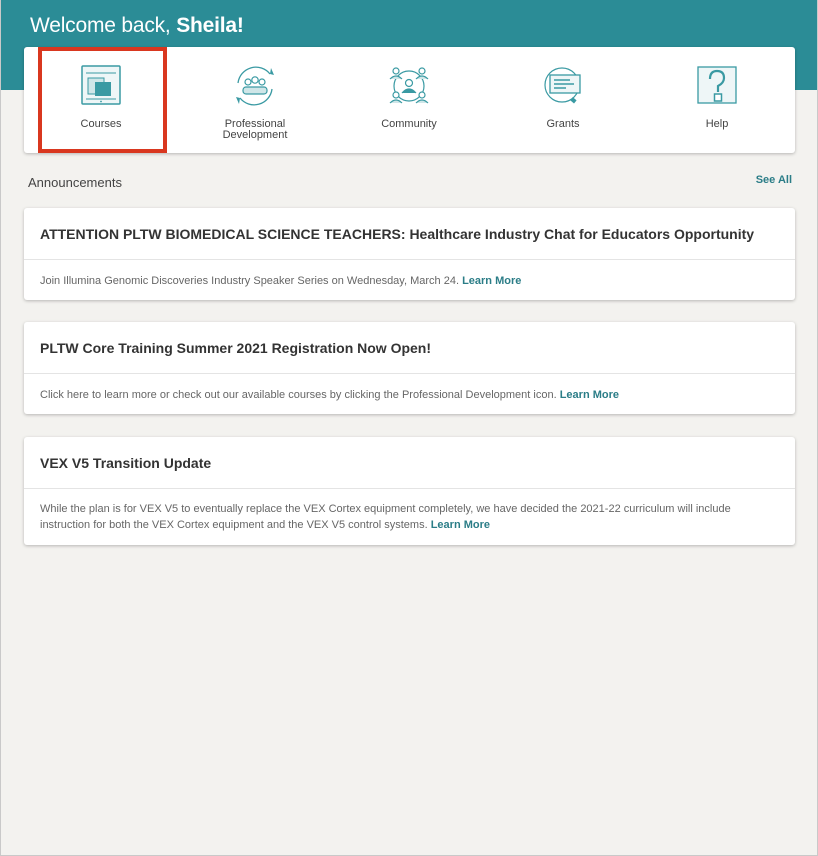 The width and height of the screenshot is (818, 856). Describe the element at coordinates (103, 25) in the screenshot. I see `welcome-prefix: Welcome back,` at that location.